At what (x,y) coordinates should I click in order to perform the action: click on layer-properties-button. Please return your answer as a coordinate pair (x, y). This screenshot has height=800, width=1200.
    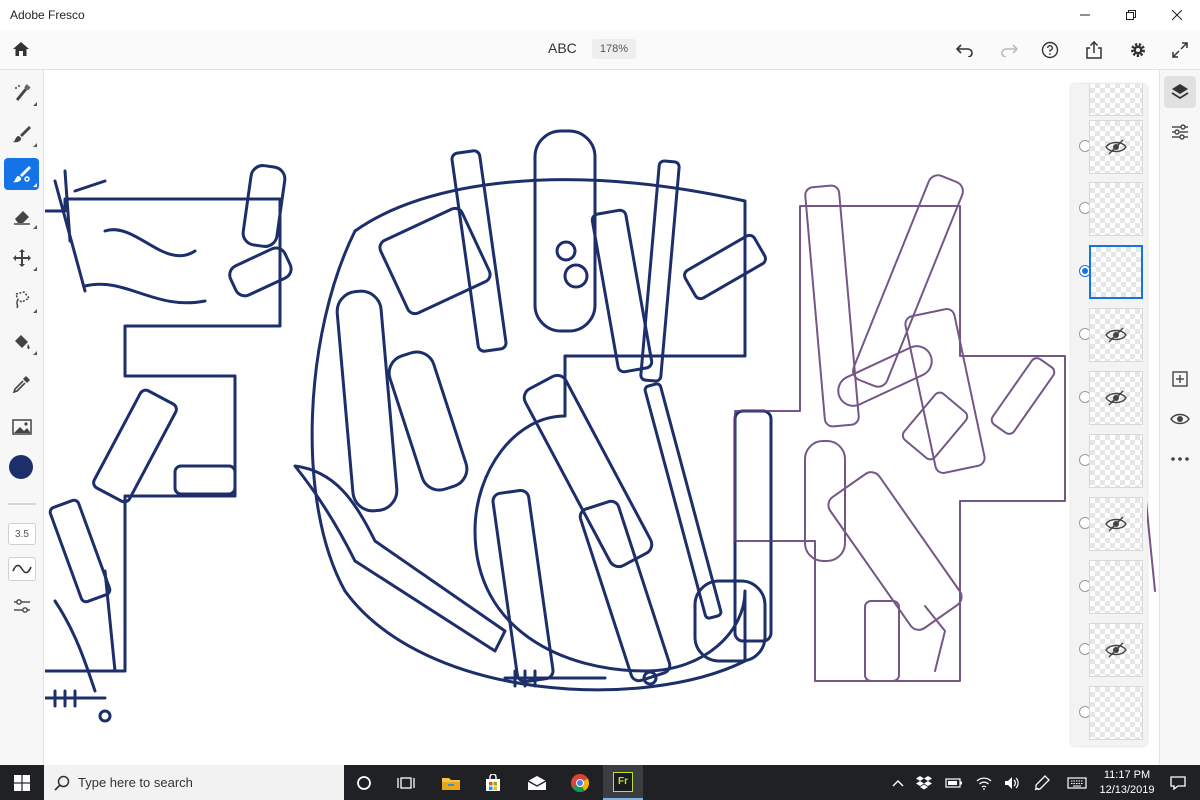
    Looking at the image, I should click on (1180, 132).